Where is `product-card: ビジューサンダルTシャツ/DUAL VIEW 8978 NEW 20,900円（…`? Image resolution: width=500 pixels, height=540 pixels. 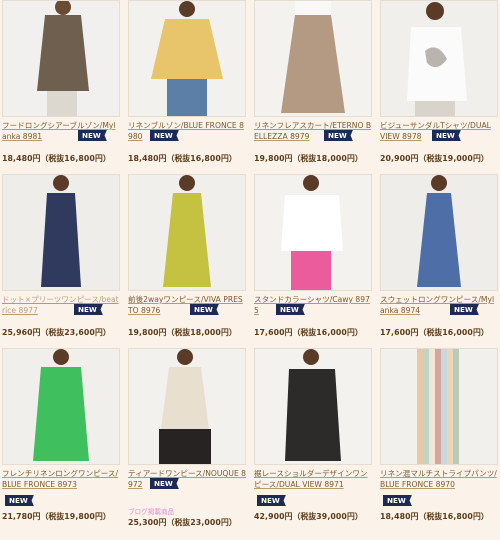 product-card: ビジューサンダルTシャツ/DUAL VIEW 8978 NEW 20,900円（… is located at coordinates (439, 82).